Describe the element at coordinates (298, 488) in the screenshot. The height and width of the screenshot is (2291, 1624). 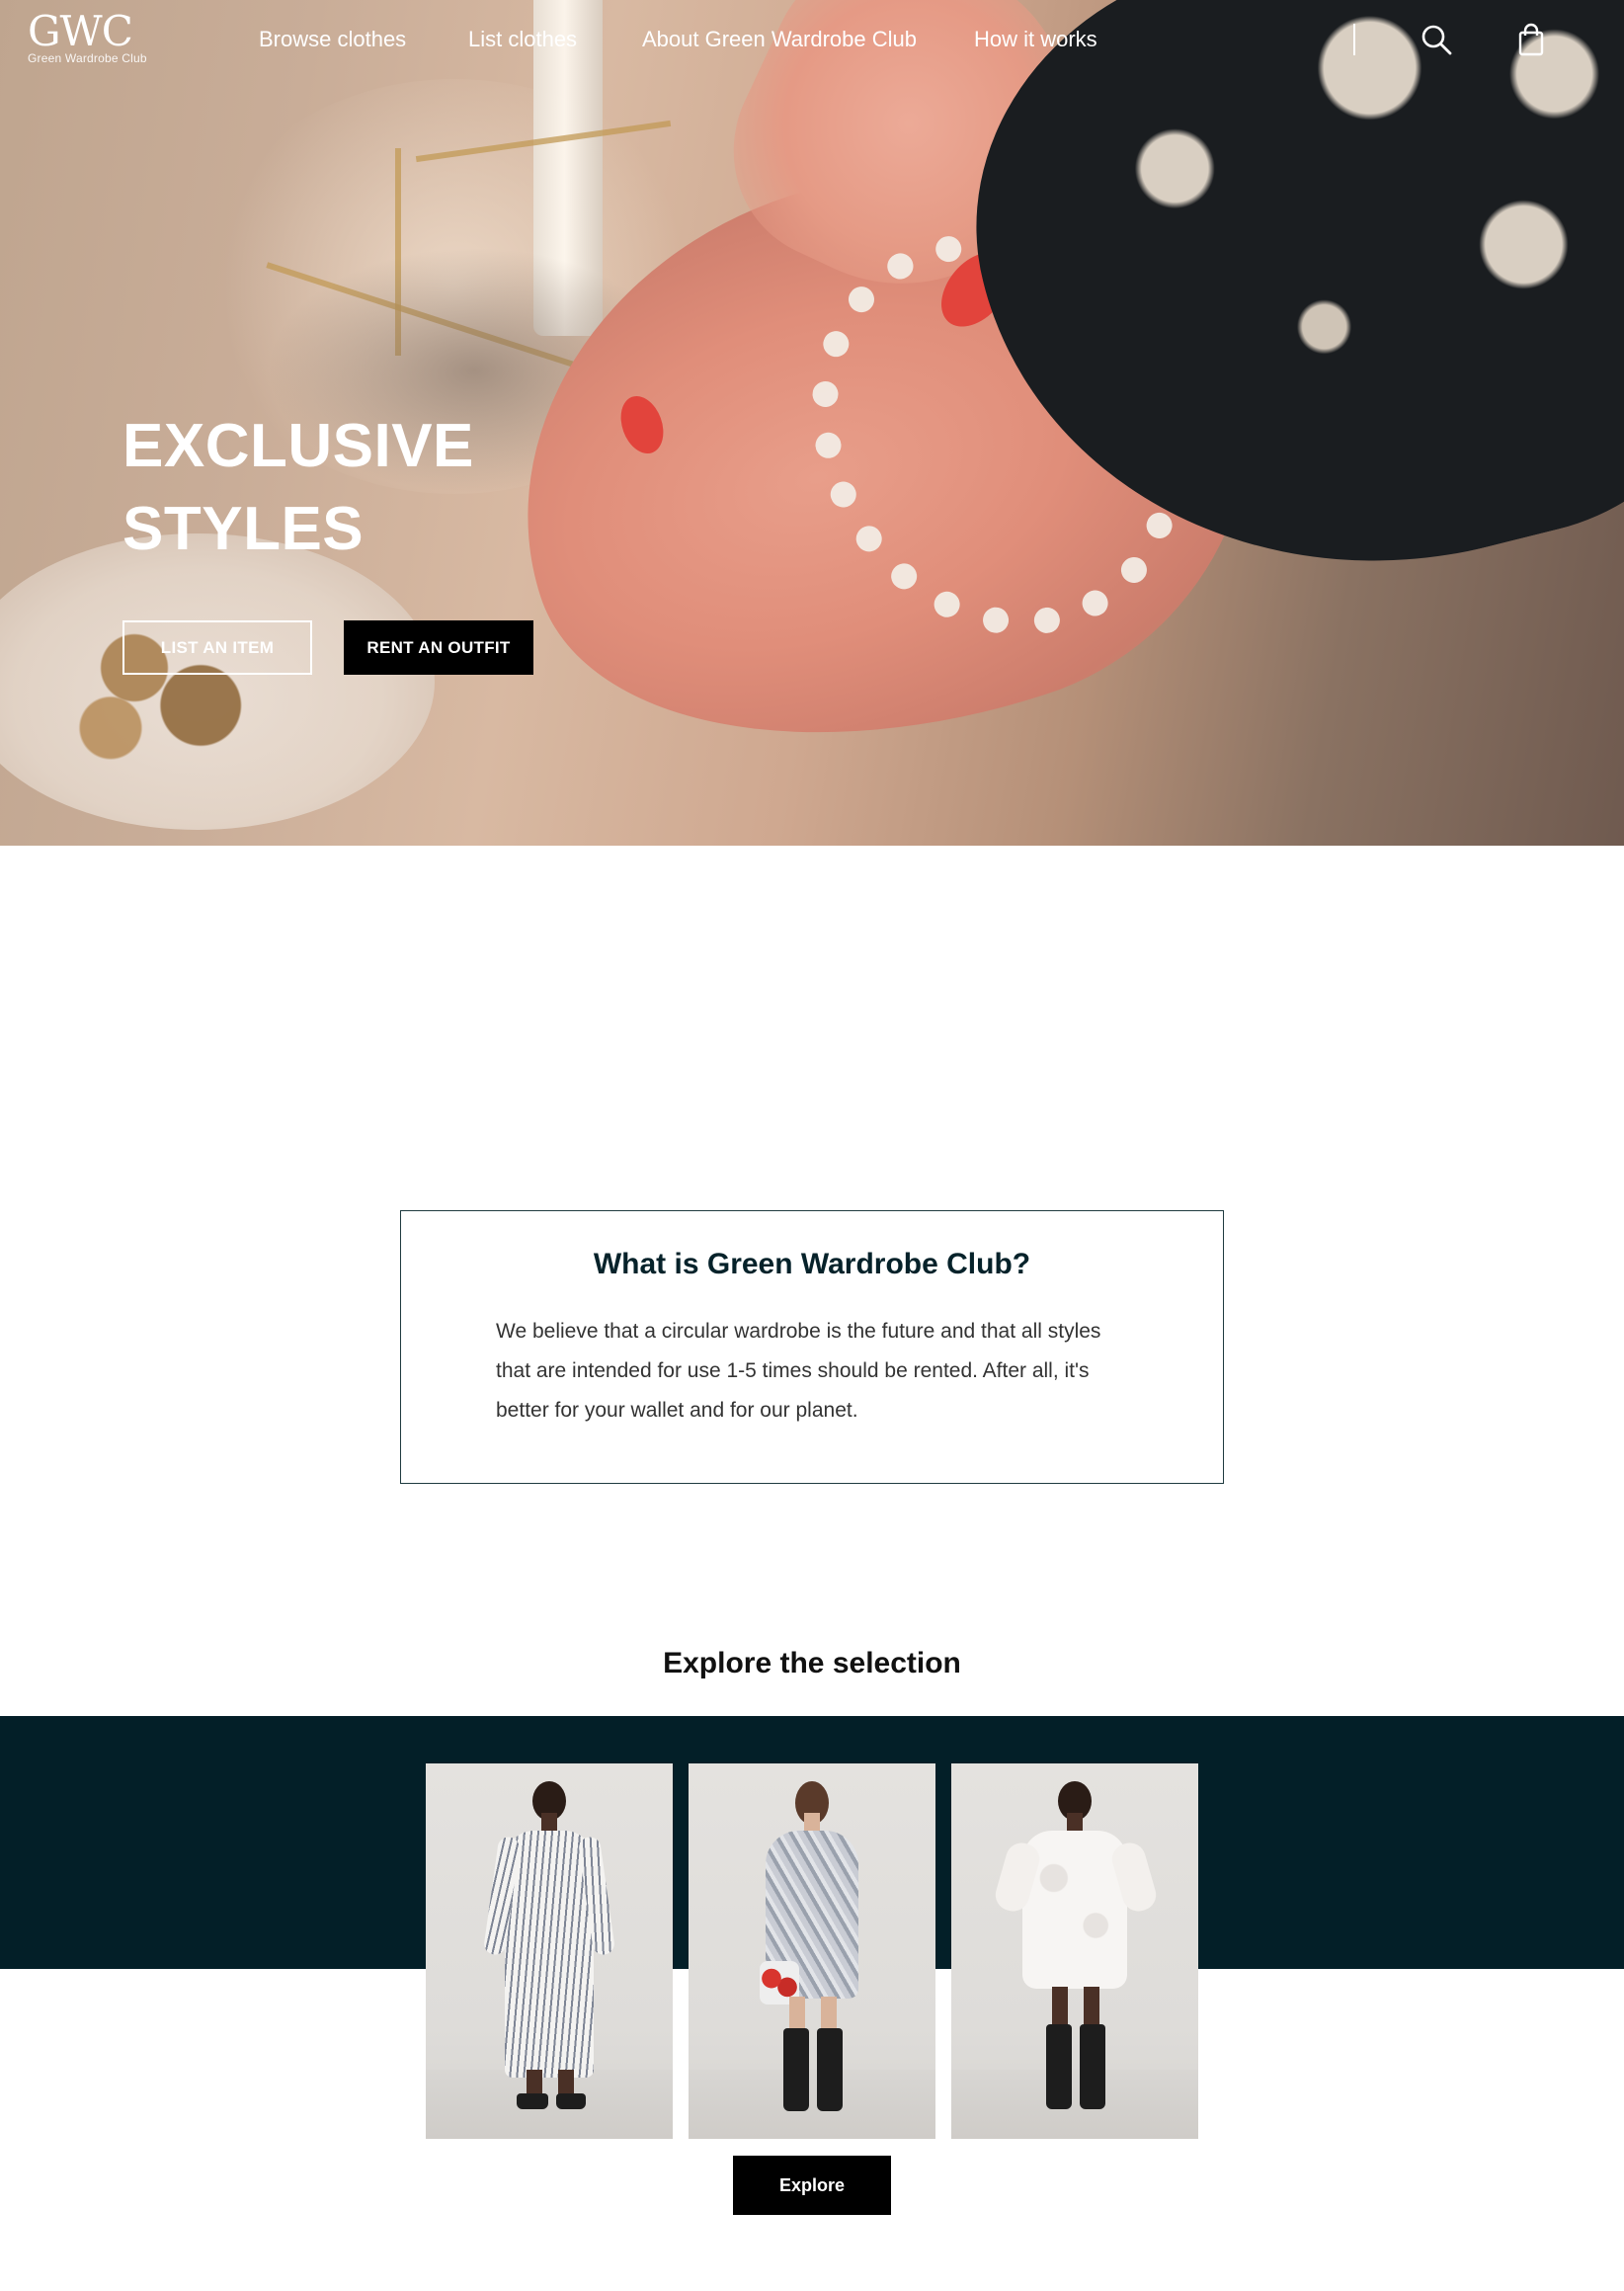
I see `hero-title: EXCLUSIVE STYLES` at that location.